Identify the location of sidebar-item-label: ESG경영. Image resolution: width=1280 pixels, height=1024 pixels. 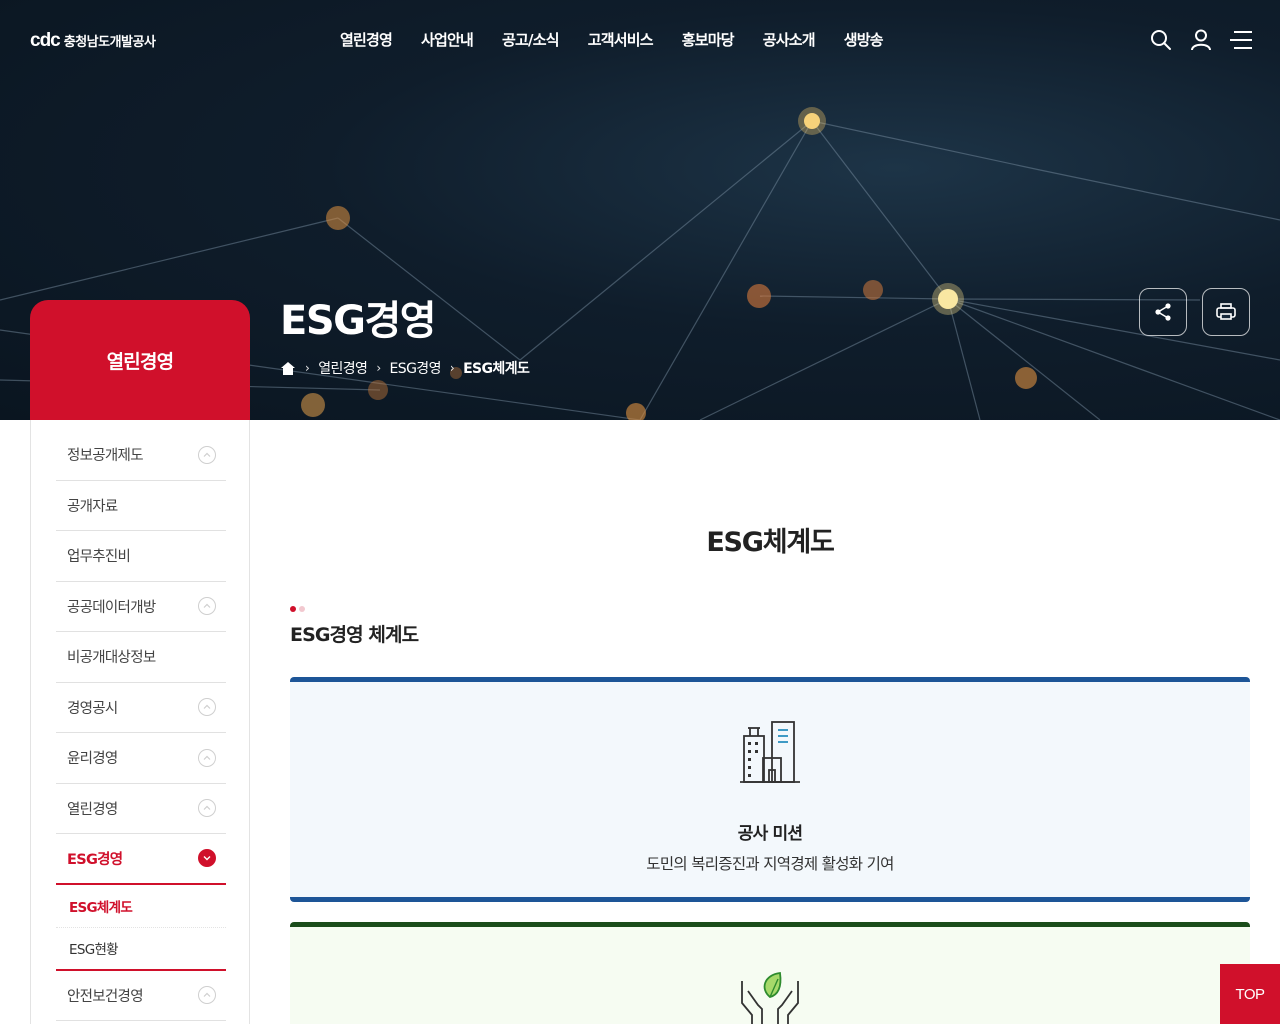
(95, 859).